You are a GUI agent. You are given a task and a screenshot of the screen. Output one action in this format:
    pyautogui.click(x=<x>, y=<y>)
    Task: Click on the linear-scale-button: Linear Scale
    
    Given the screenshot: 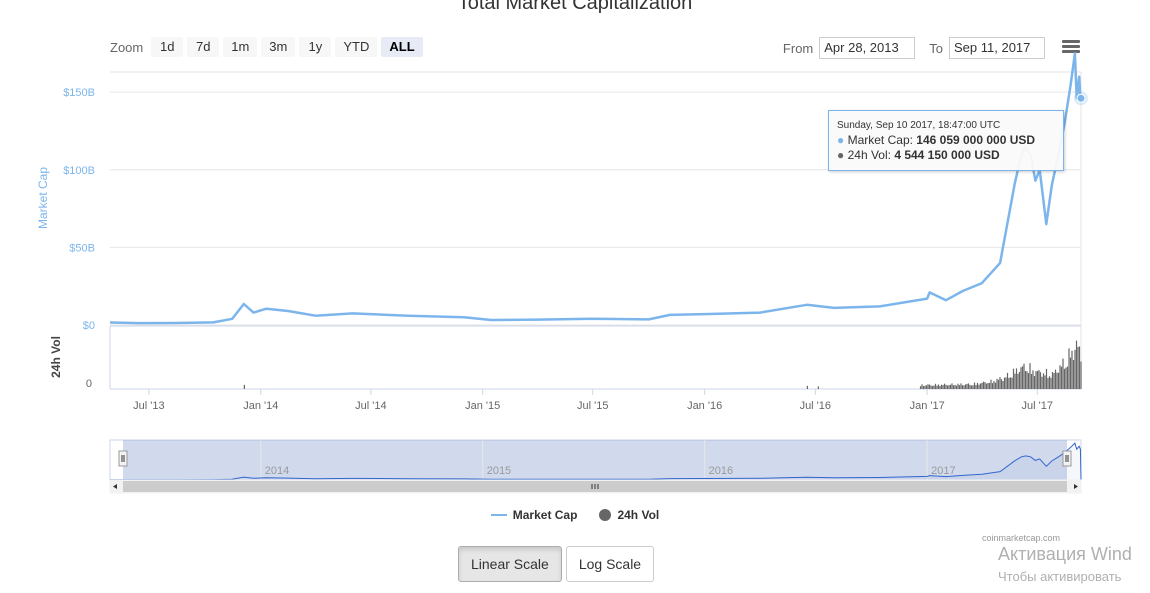 What is the action you would take?
    pyautogui.click(x=510, y=564)
    